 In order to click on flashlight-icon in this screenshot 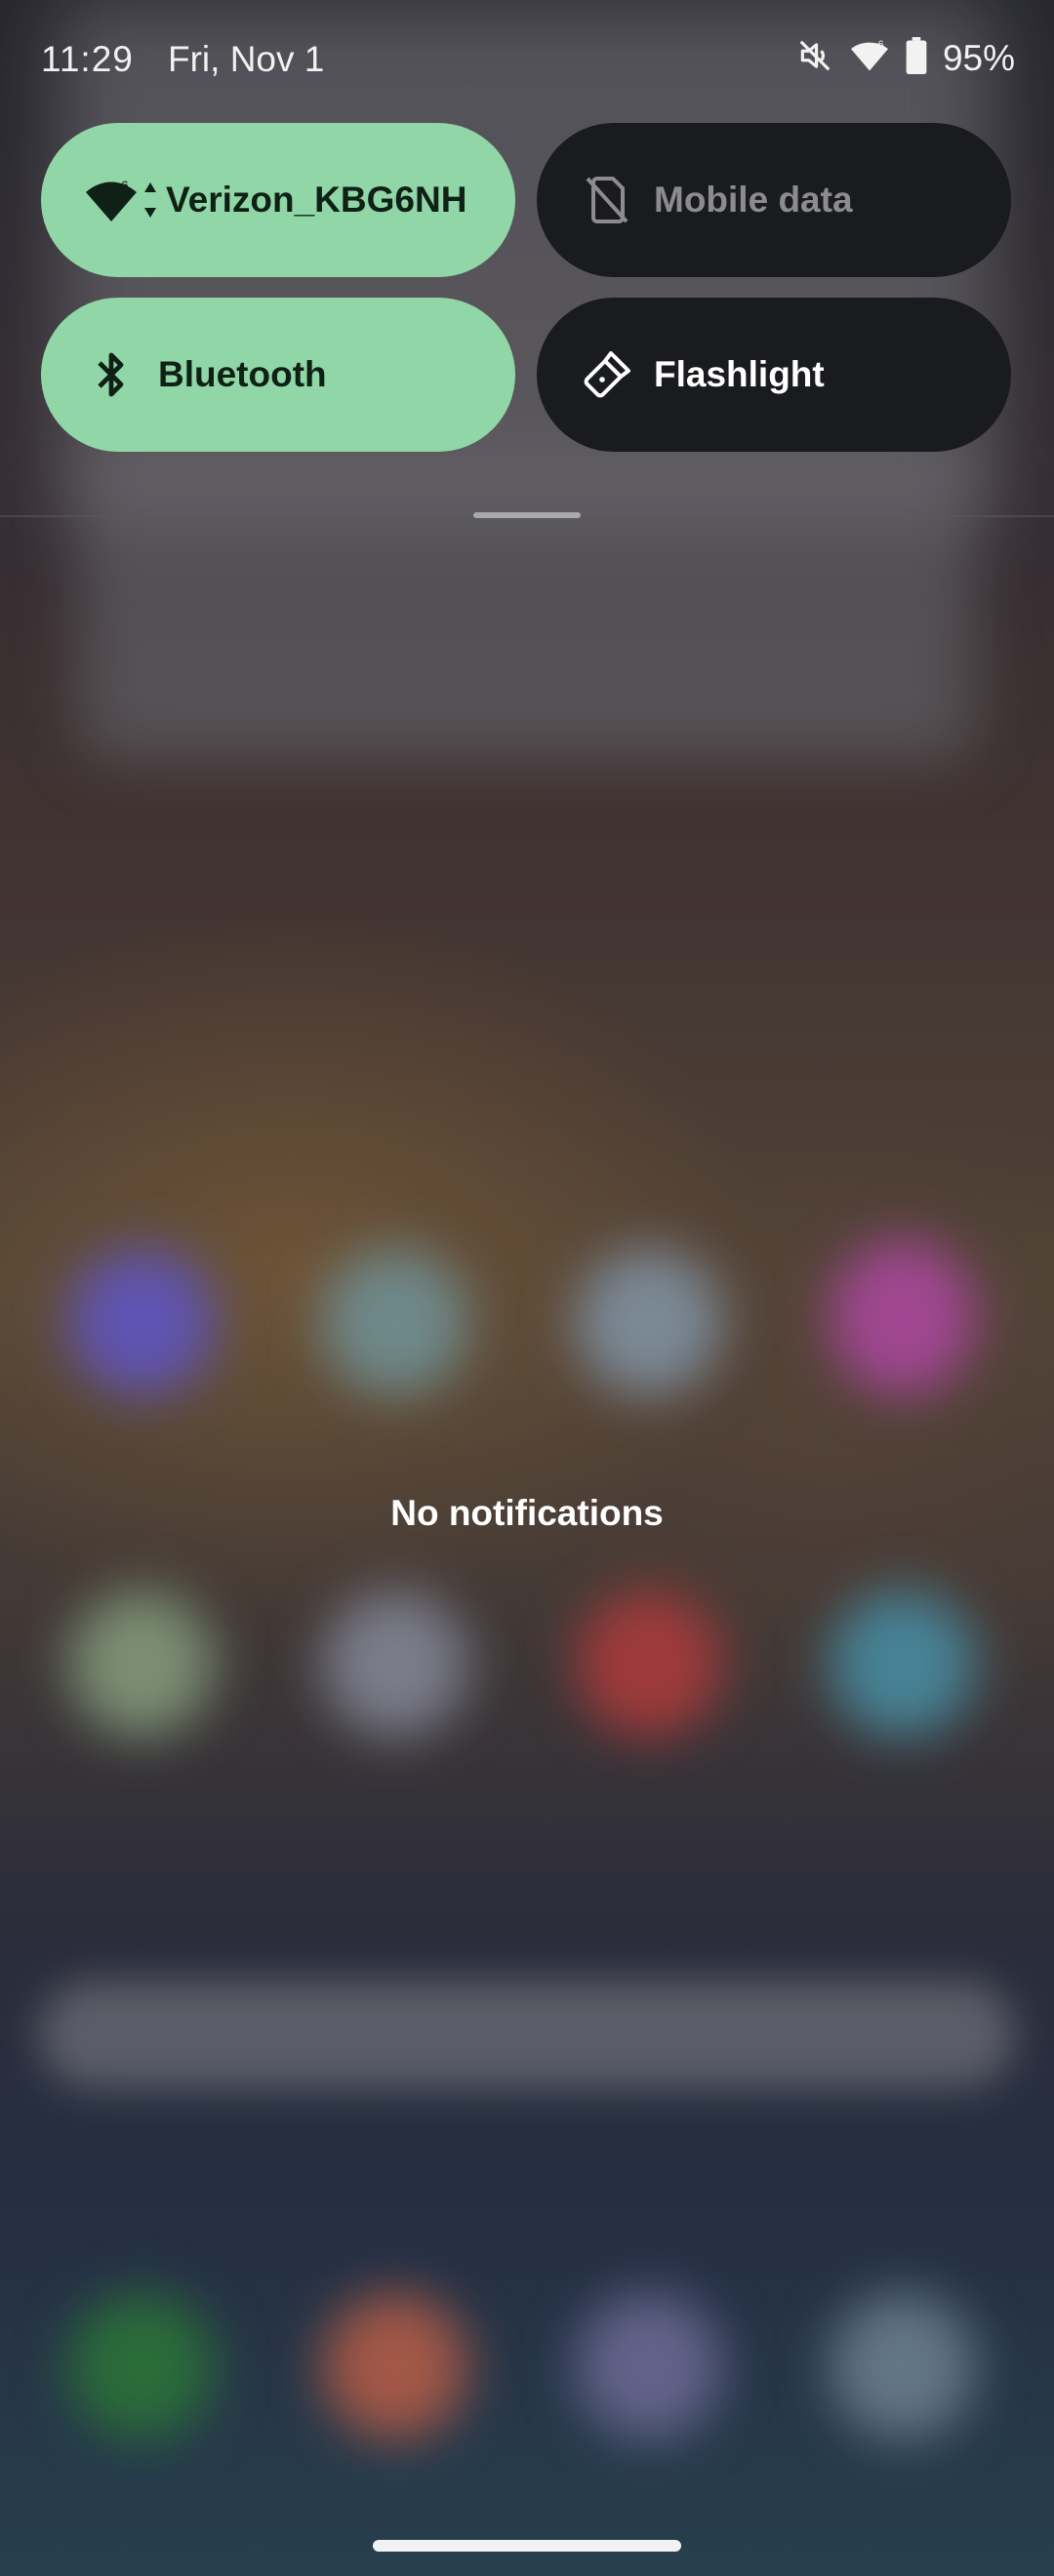, I will do `click(607, 374)`.